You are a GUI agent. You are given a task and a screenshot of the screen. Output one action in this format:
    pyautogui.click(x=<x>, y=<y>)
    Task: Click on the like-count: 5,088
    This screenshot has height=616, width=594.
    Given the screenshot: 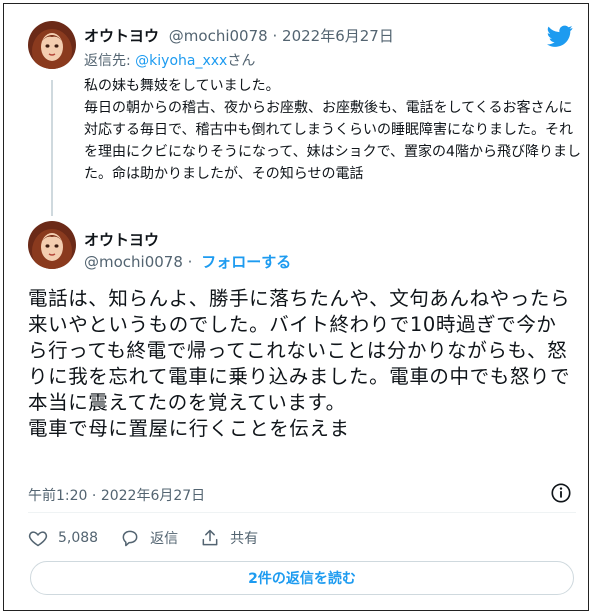 What is the action you would take?
    pyautogui.click(x=78, y=538)
    